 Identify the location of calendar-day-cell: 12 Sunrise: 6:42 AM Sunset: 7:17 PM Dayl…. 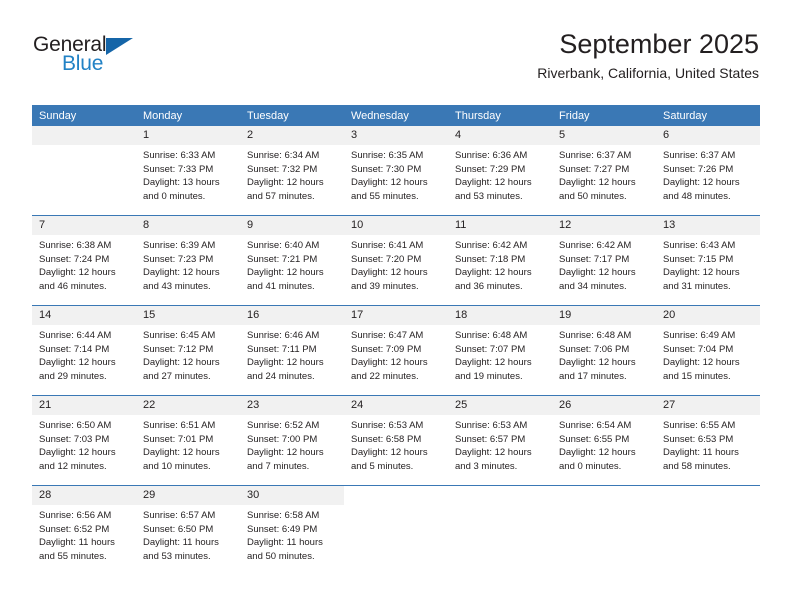
(604, 260).